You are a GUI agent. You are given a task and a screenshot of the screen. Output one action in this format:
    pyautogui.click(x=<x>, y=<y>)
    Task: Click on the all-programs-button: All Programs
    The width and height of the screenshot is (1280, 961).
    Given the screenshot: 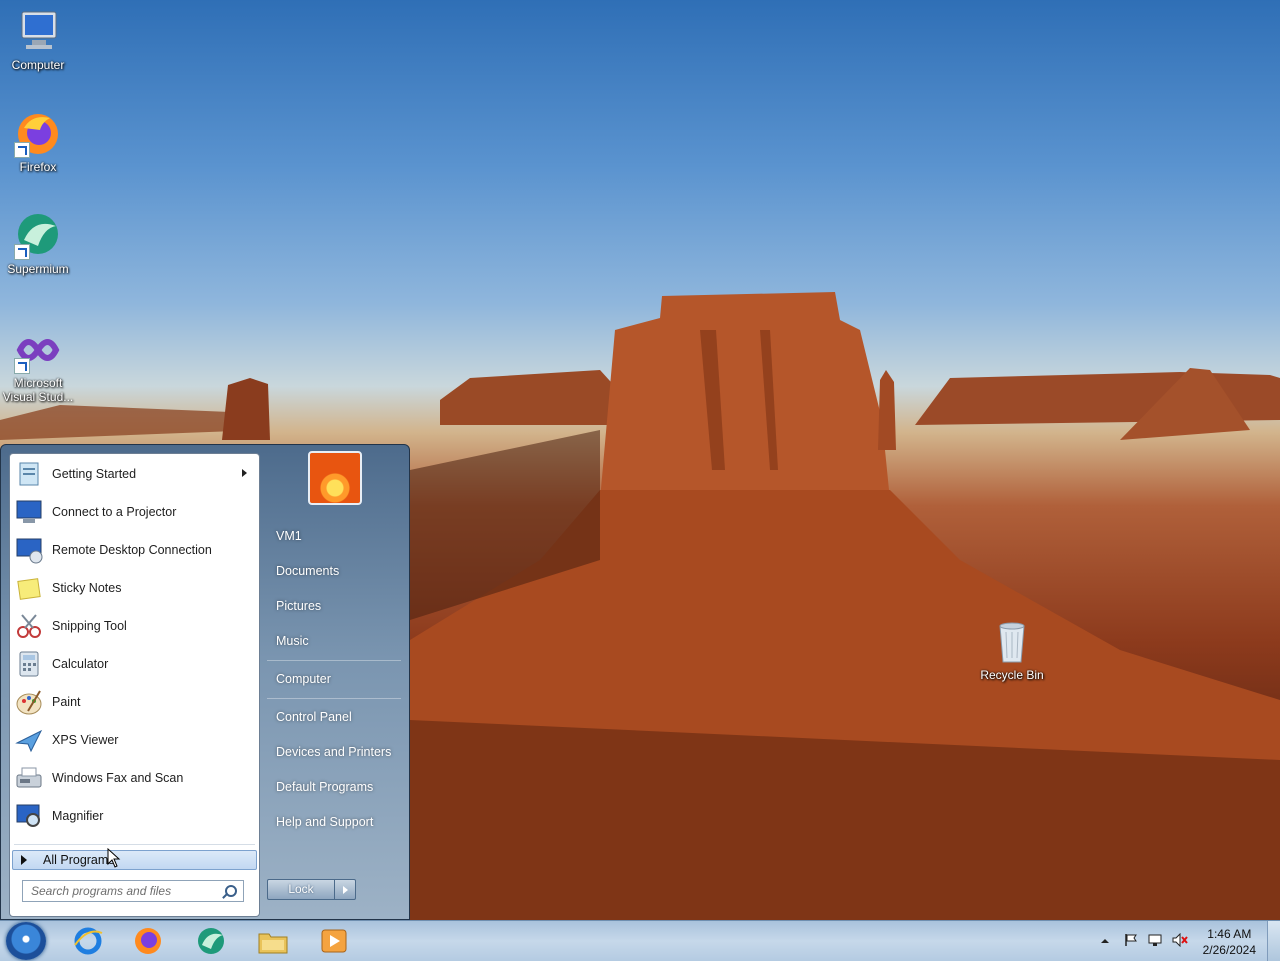 What is the action you would take?
    pyautogui.click(x=134, y=860)
    